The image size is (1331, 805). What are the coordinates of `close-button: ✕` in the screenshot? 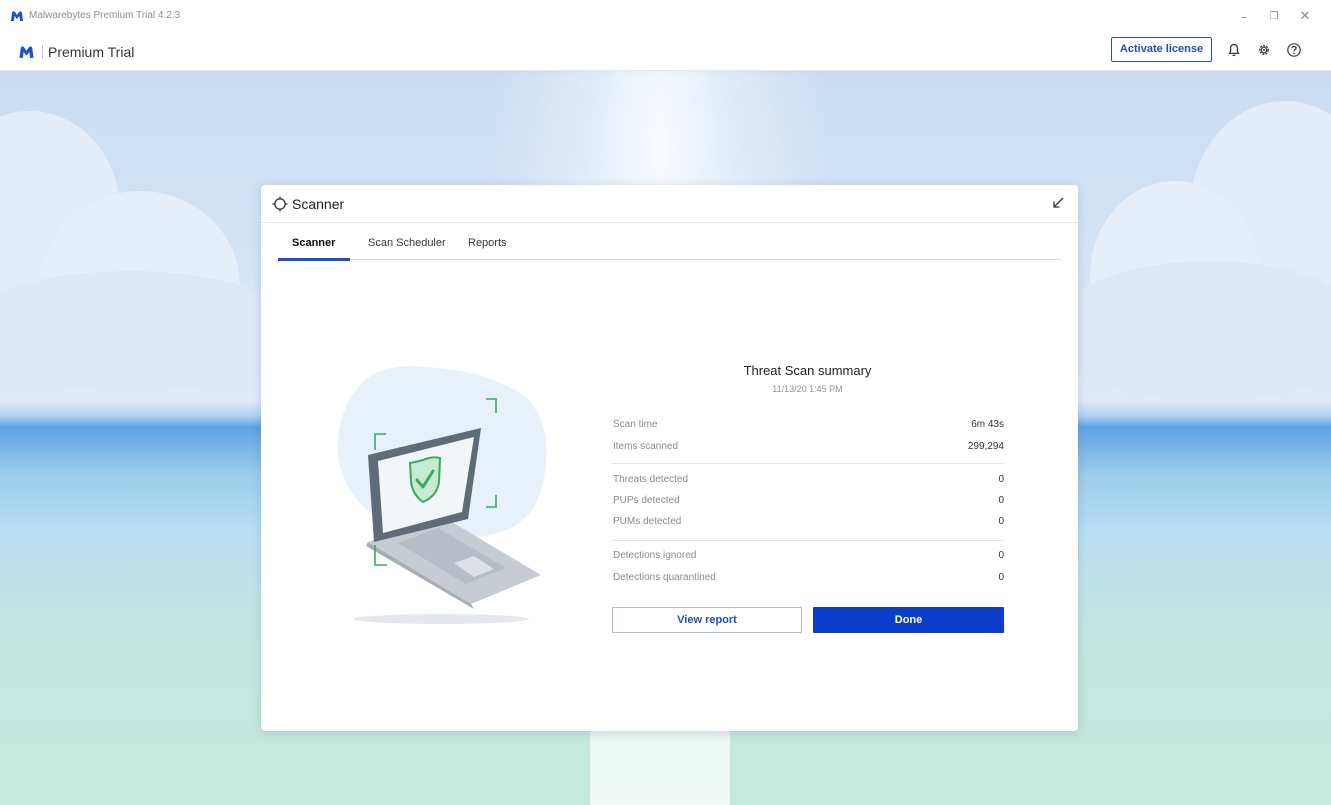 It's located at (1305, 17).